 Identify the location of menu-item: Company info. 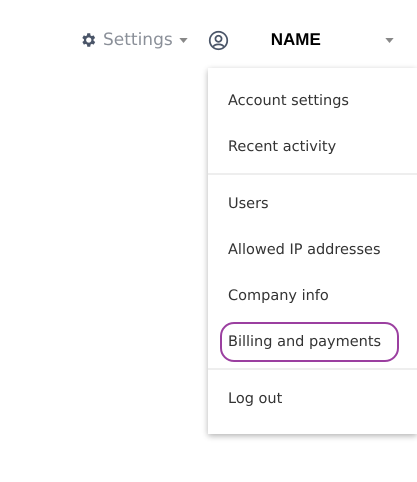
(312, 296).